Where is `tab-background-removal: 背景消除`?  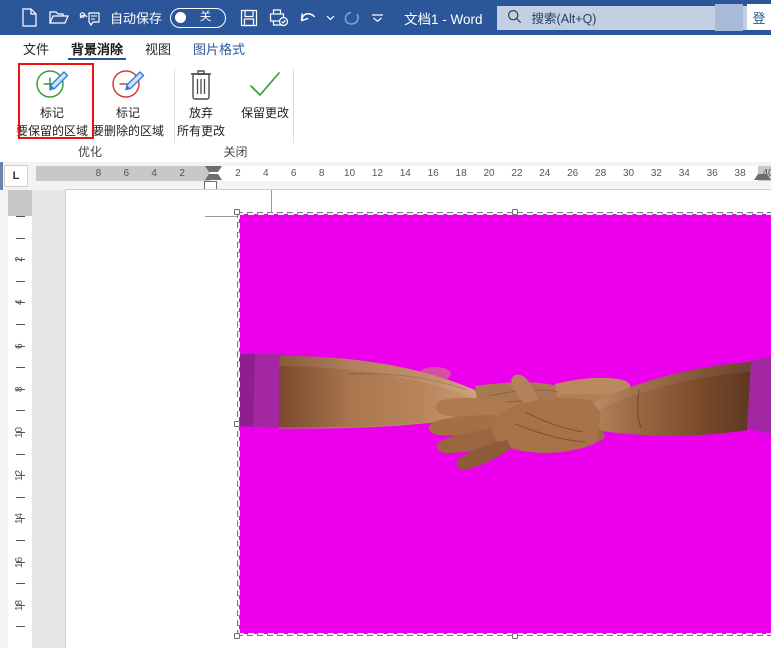
tab-background-removal: 背景消除 is located at coordinates (97, 48).